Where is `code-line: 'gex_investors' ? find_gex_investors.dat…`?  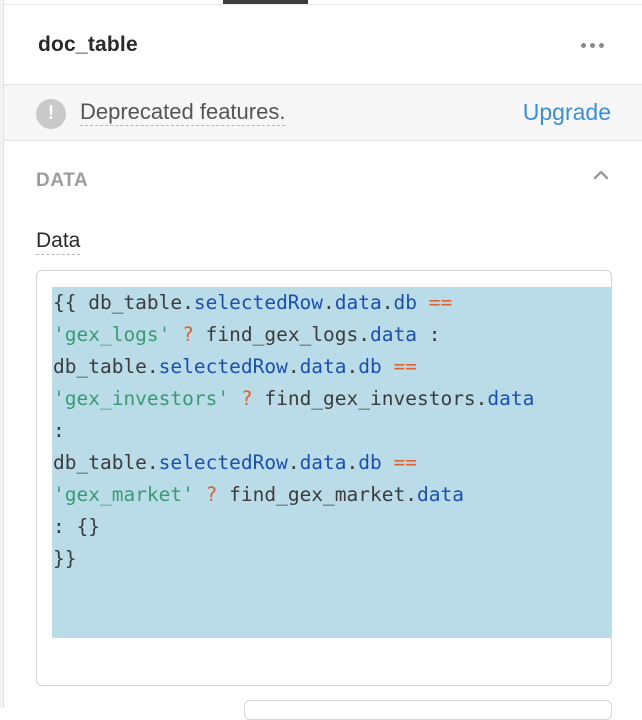 code-line: 'gex_investors' ? find_gex_investors.dat… is located at coordinates (293, 399).